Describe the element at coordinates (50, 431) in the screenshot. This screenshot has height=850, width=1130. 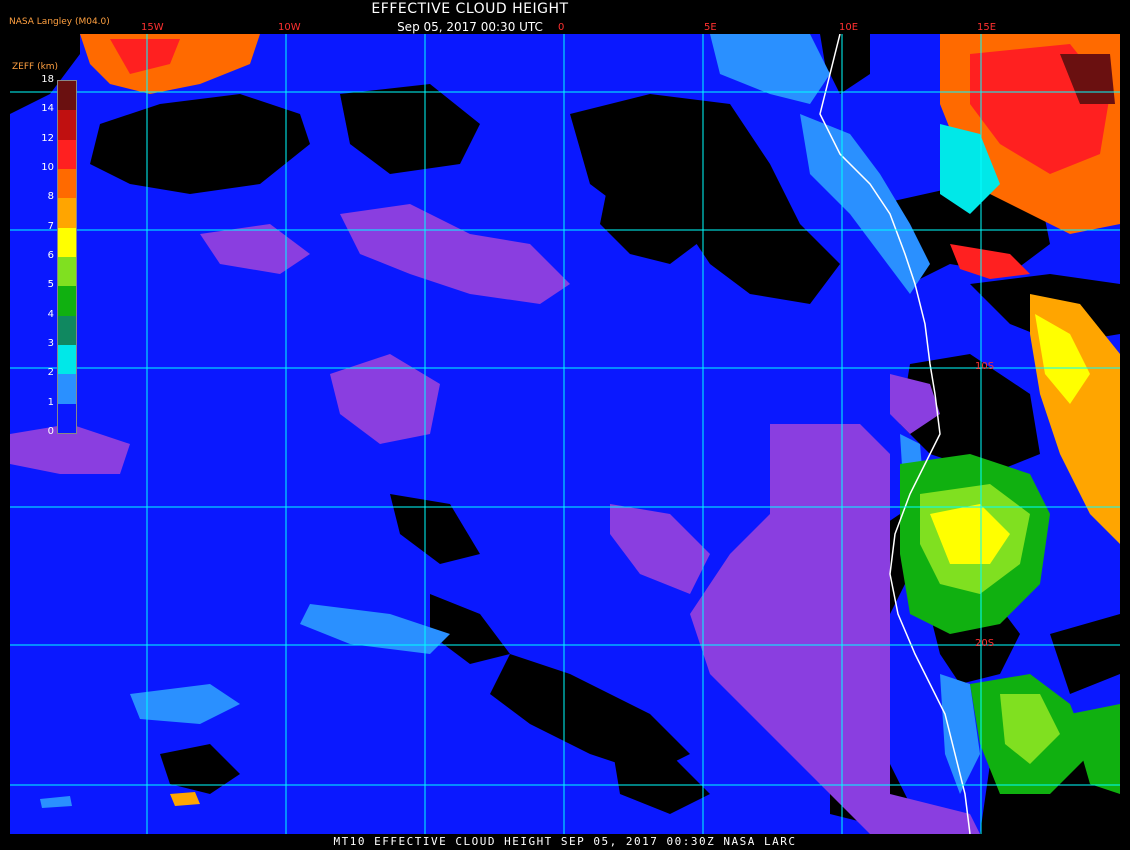
I see `colorbar-tick-label: 0` at that location.